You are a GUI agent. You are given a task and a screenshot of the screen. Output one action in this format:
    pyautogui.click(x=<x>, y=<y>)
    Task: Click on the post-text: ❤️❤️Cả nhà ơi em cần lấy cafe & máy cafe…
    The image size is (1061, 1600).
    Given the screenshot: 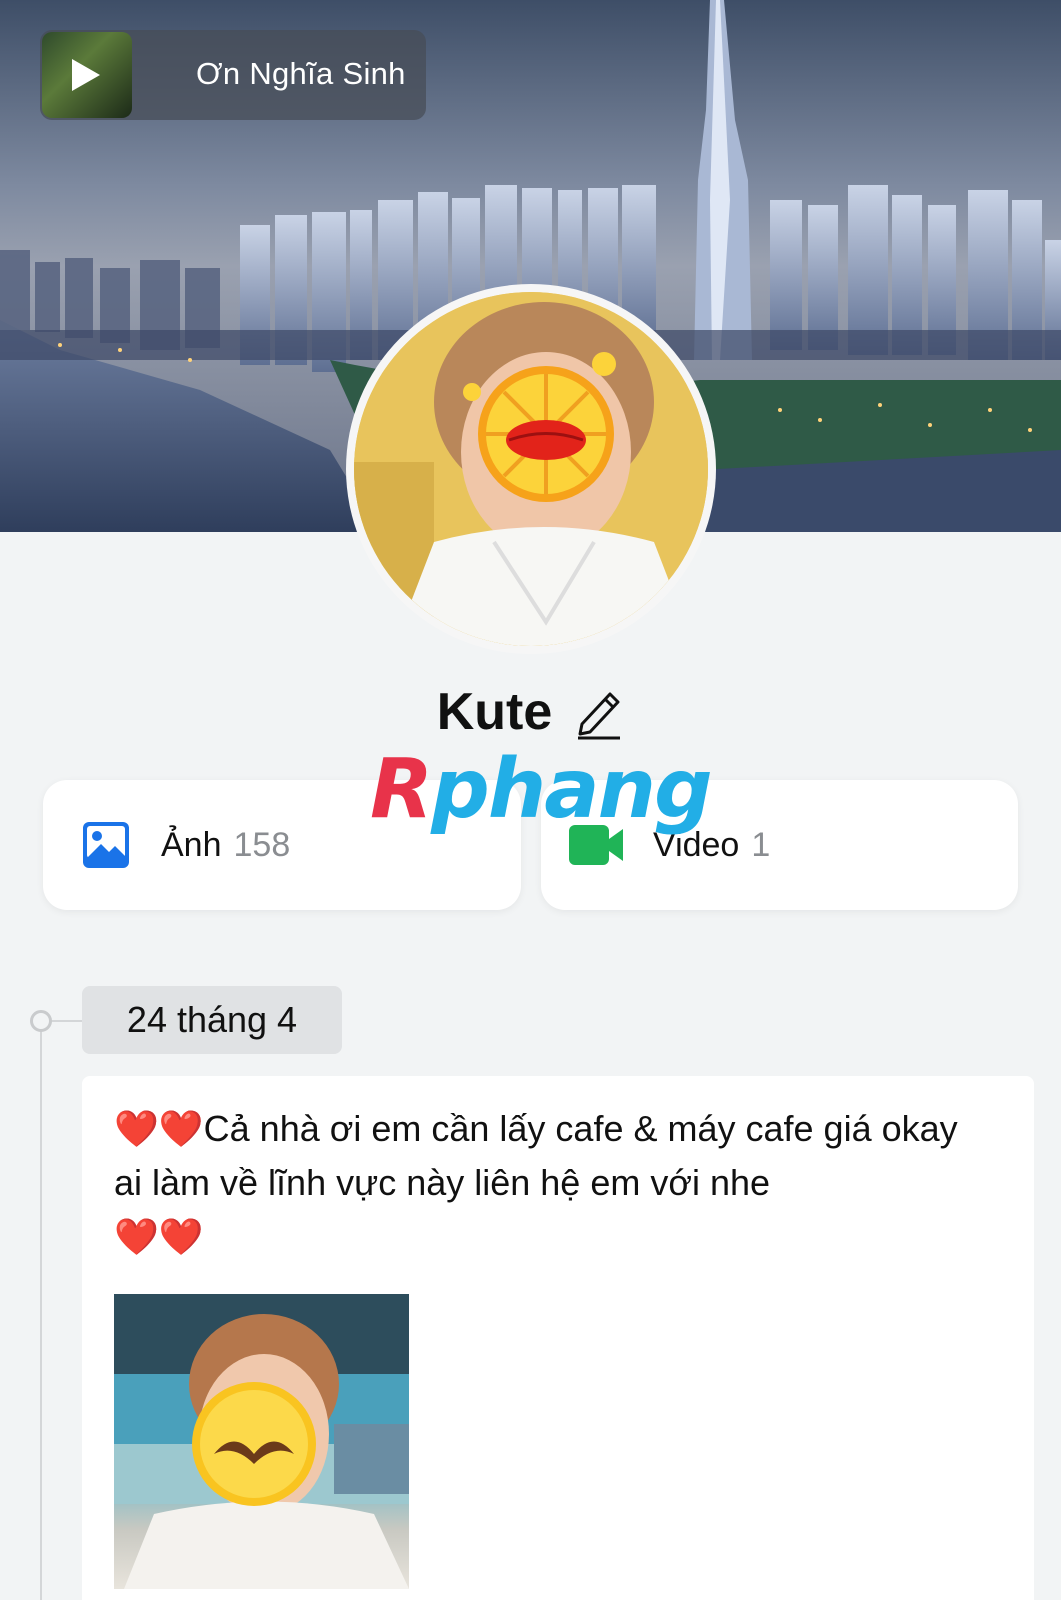 What is the action you would take?
    pyautogui.click(x=554, y=1183)
    